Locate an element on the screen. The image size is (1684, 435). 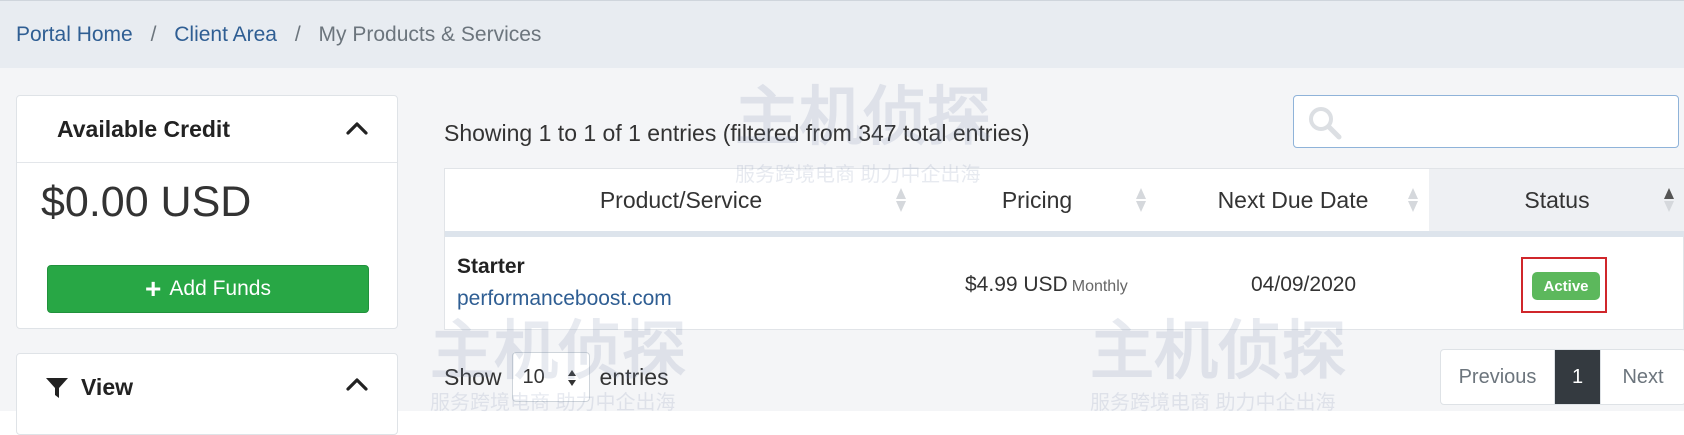
plus-icon: + is located at coordinates (153, 288).